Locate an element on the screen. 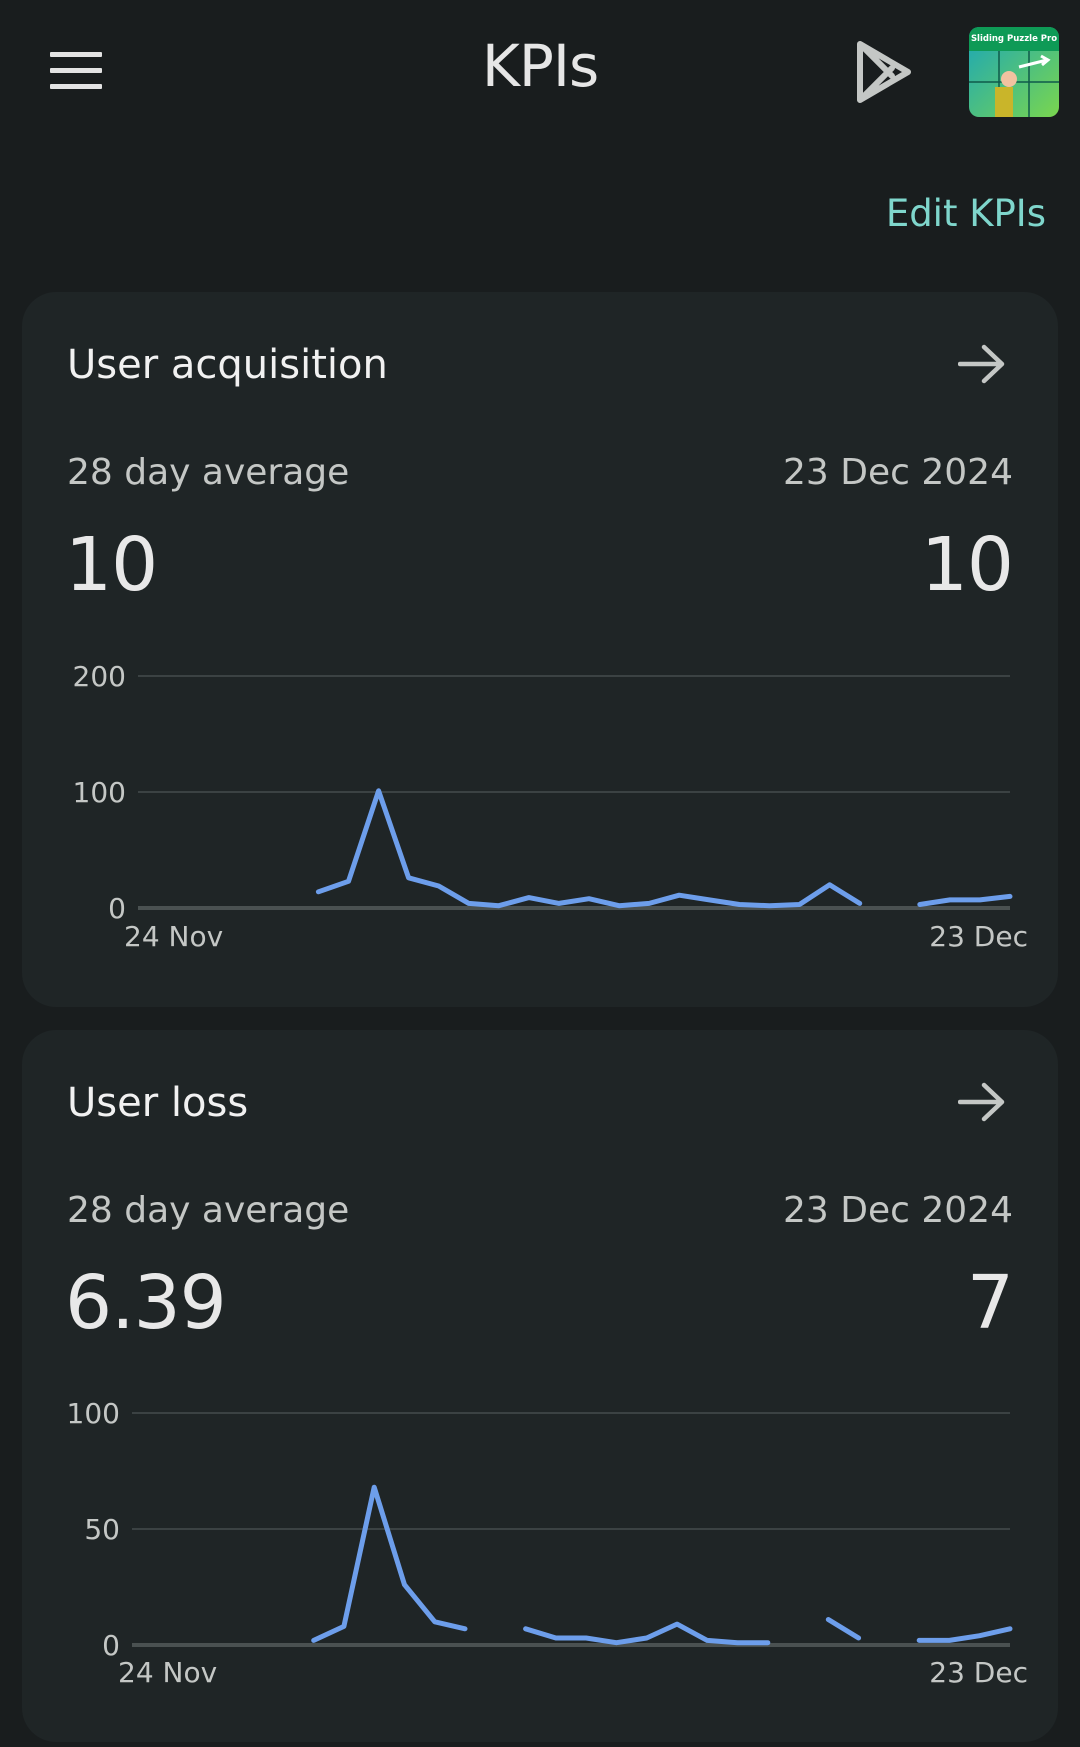 Image resolution: width=1080 pixels, height=1747 pixels. app-icon: Sliding Puzzle Pro is located at coordinates (1014, 72).